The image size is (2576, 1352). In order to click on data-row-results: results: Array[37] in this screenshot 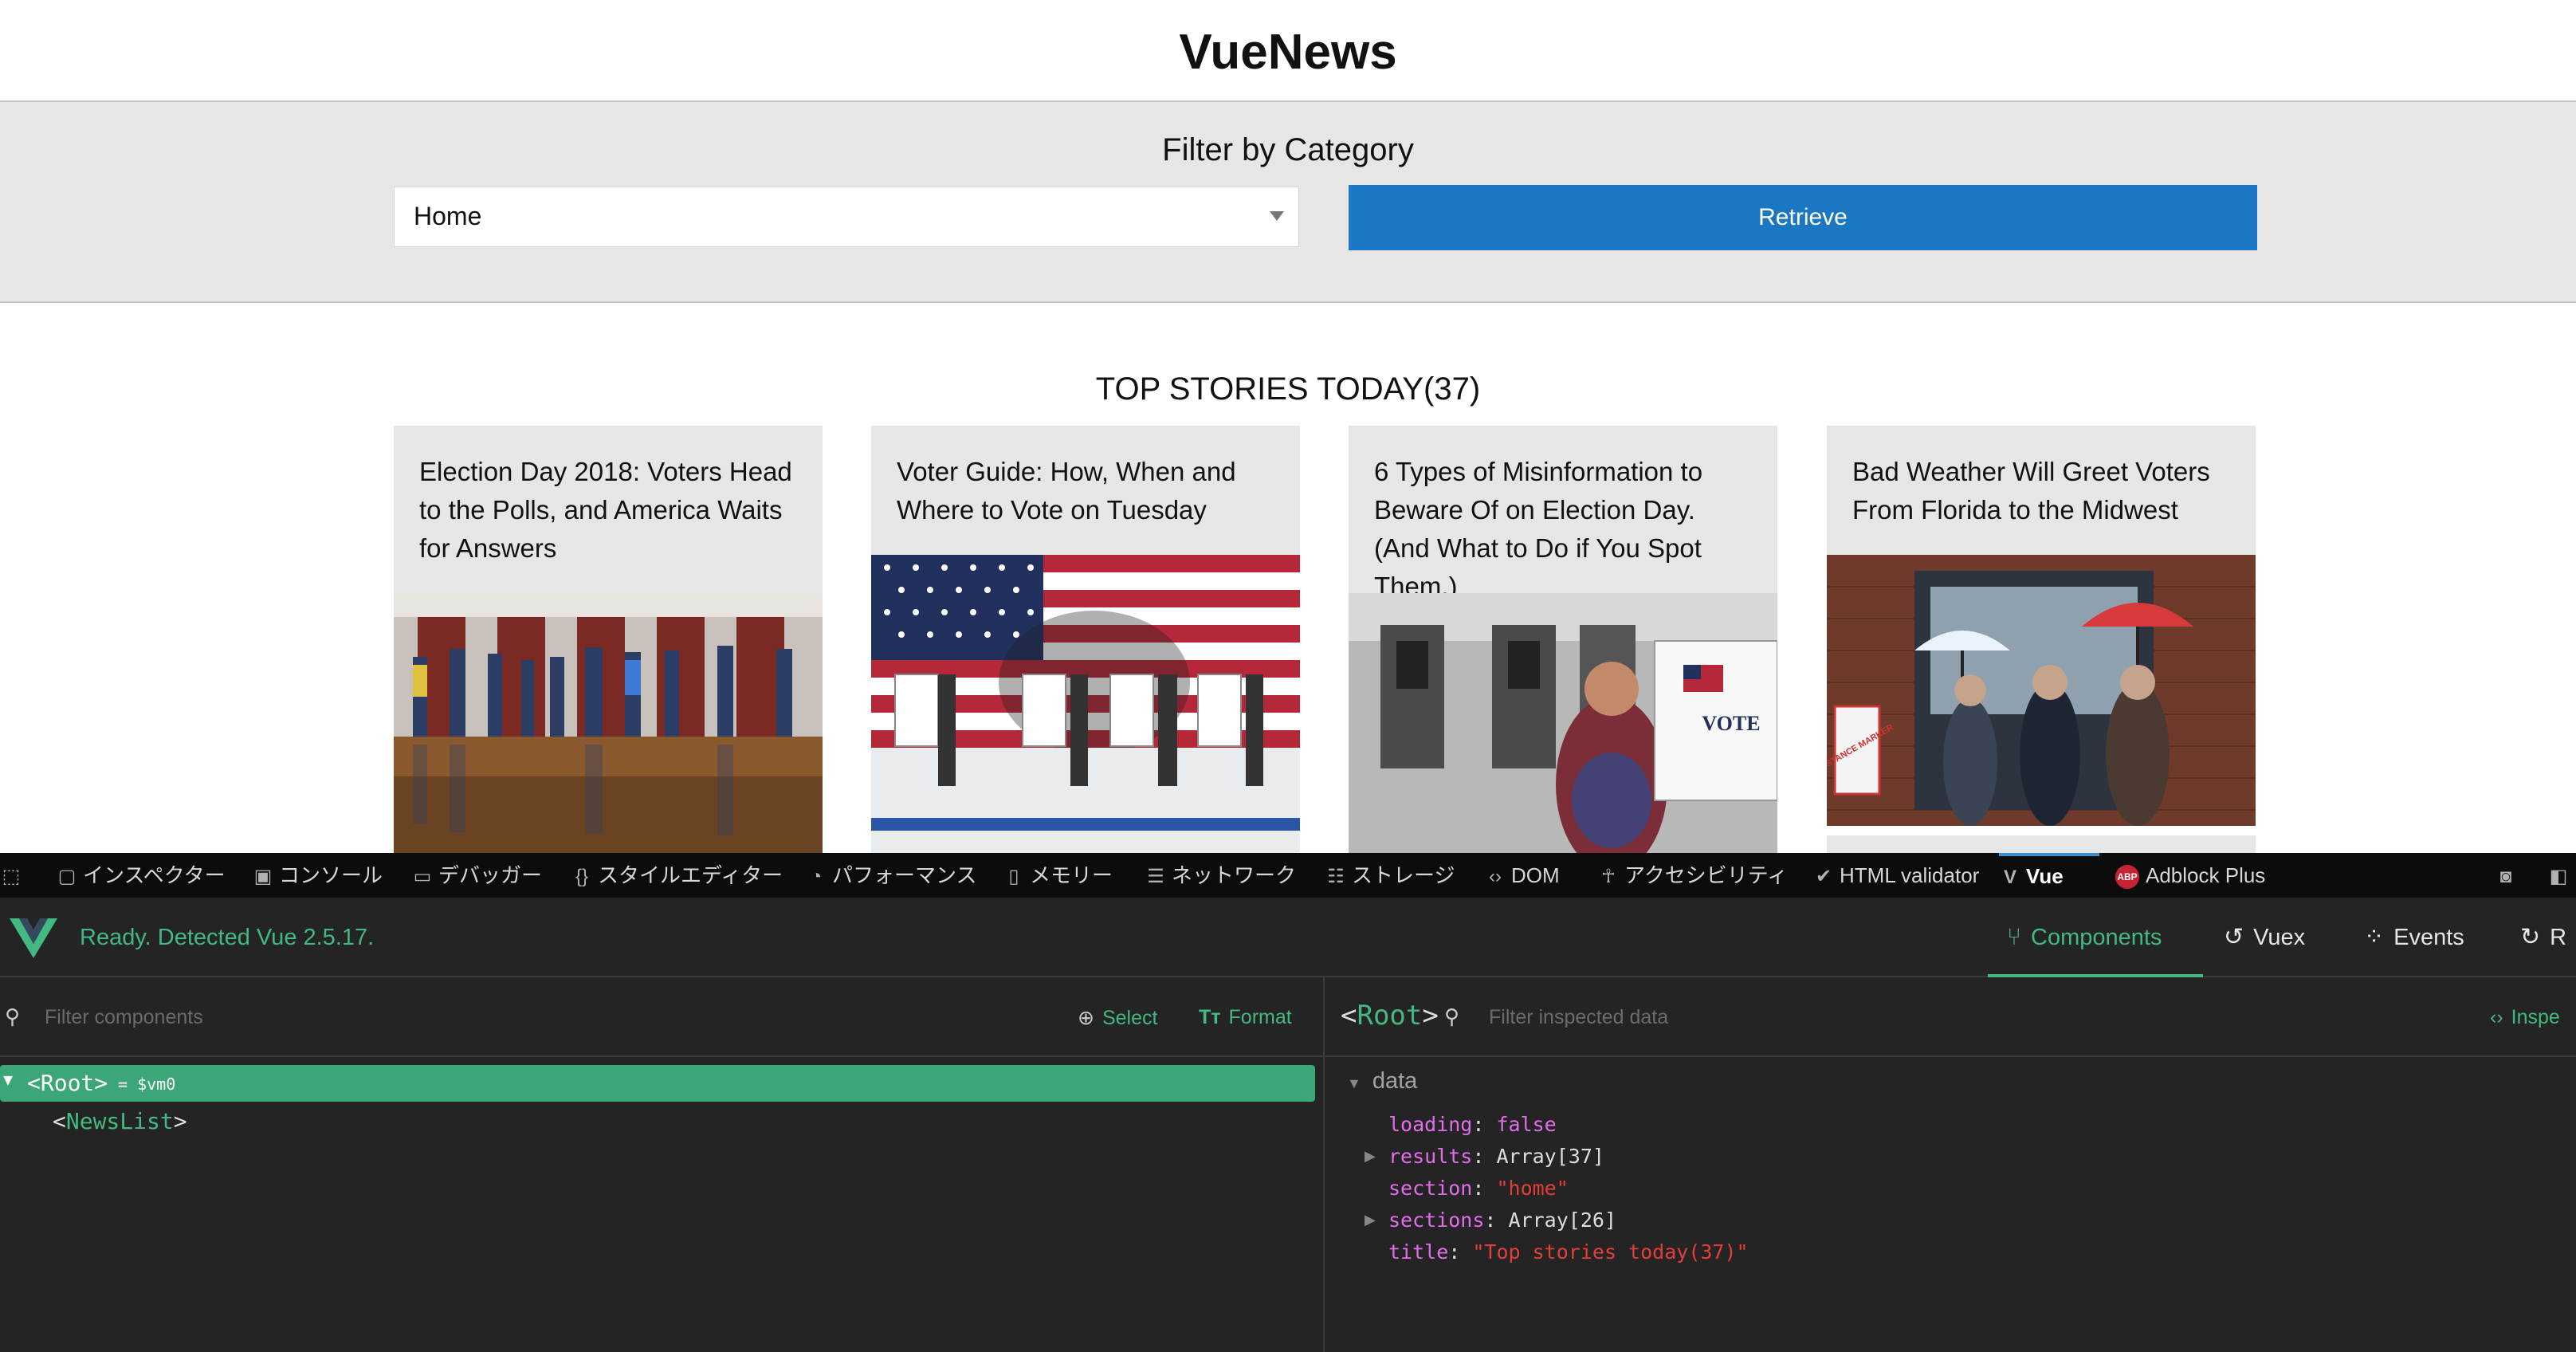, I will do `click(1496, 1156)`.